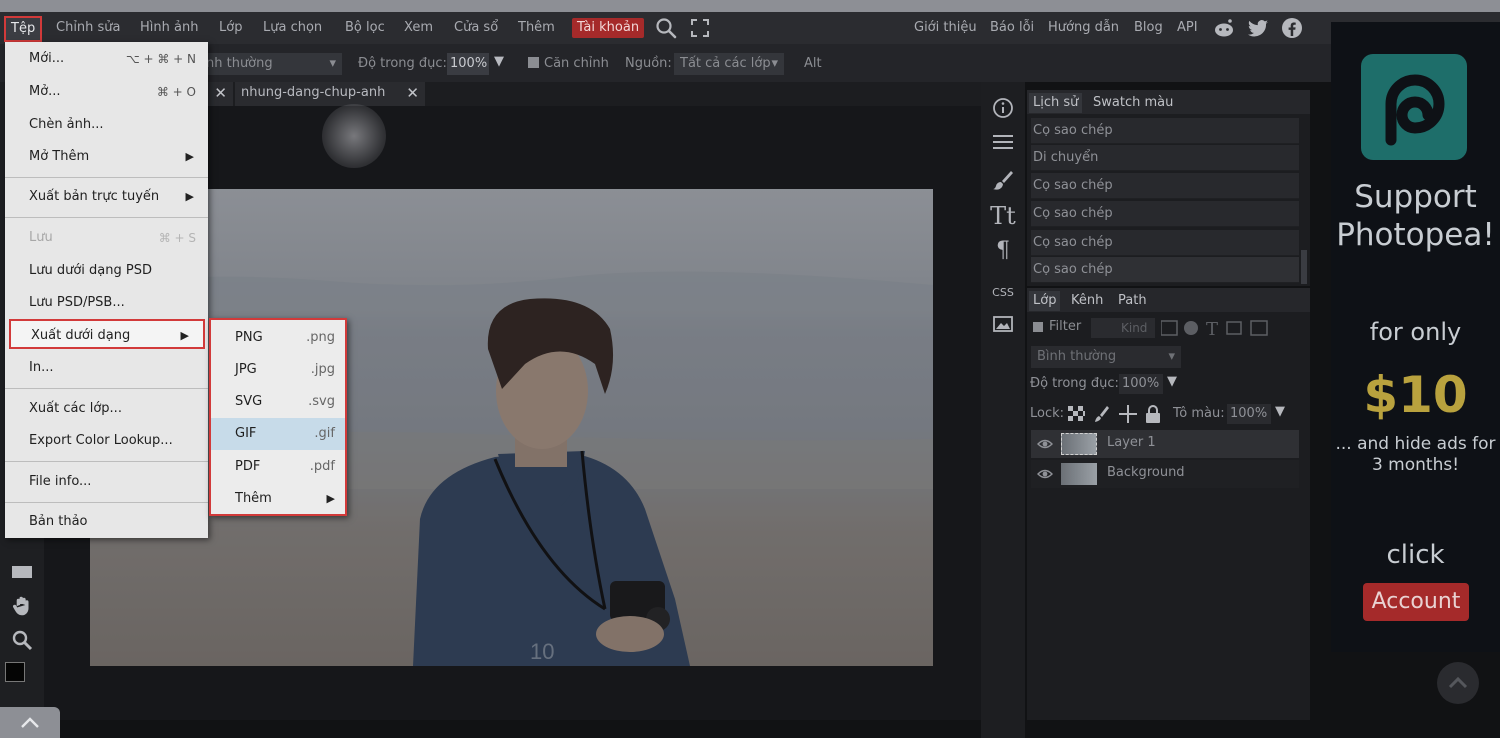 This screenshot has height=738, width=1500. Describe the element at coordinates (106, 522) in the screenshot. I see `menu-item-drafts: Bản thảo` at that location.